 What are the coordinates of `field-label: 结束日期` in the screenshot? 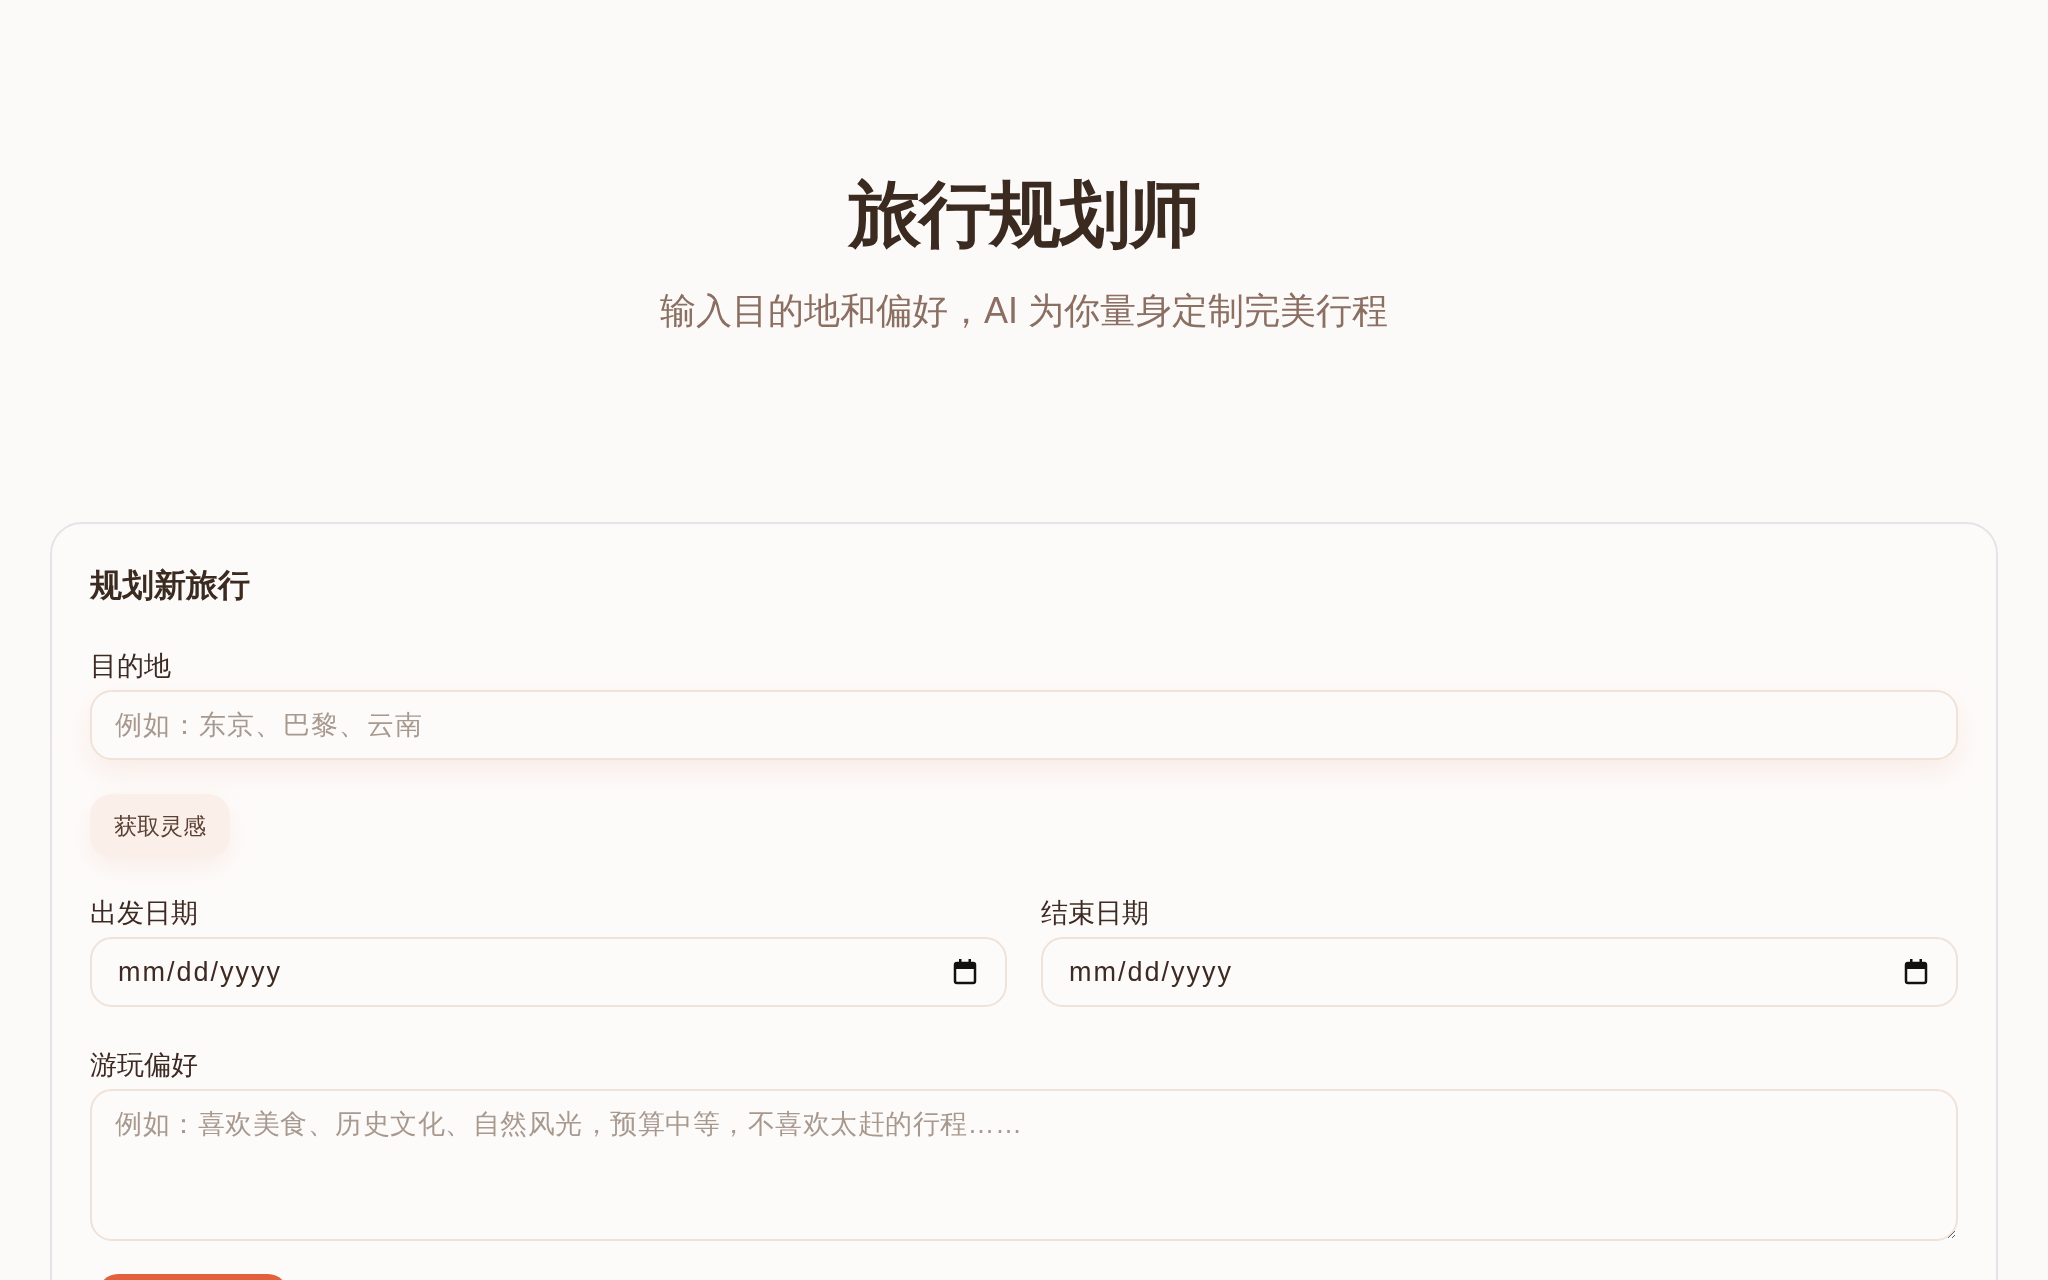 It's located at (1095, 913).